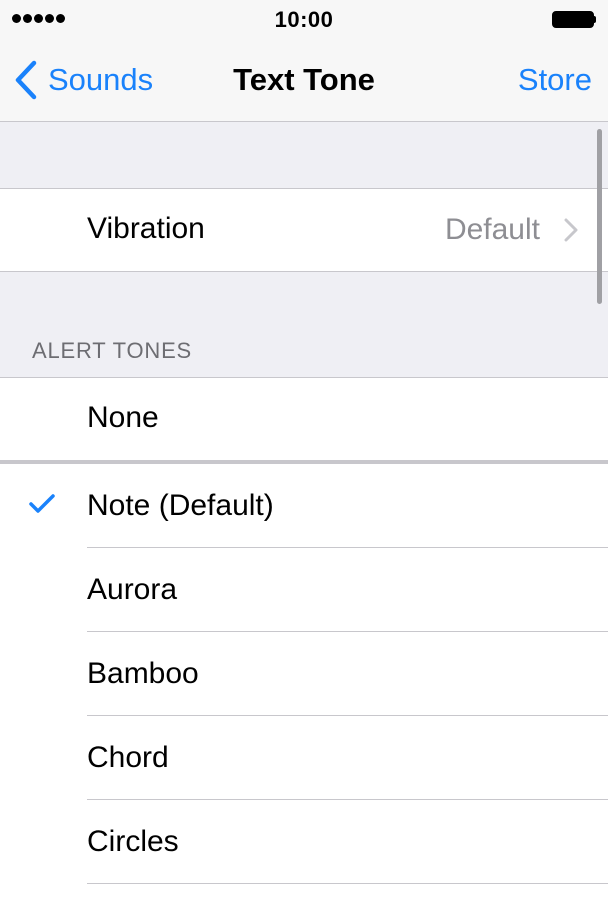 This screenshot has height=912, width=608. What do you see at coordinates (304, 81) in the screenshot?
I see `navigation-bar: Sounds Text Tone Store` at bounding box center [304, 81].